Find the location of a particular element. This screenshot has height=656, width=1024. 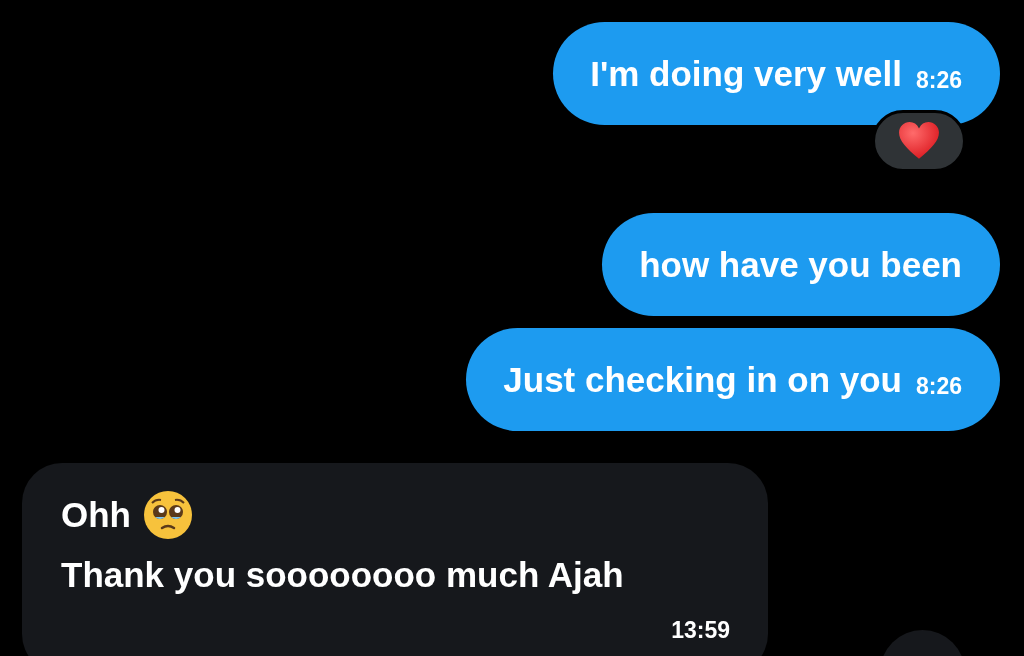

message-text: Just checking in on you is located at coordinates (702, 379).